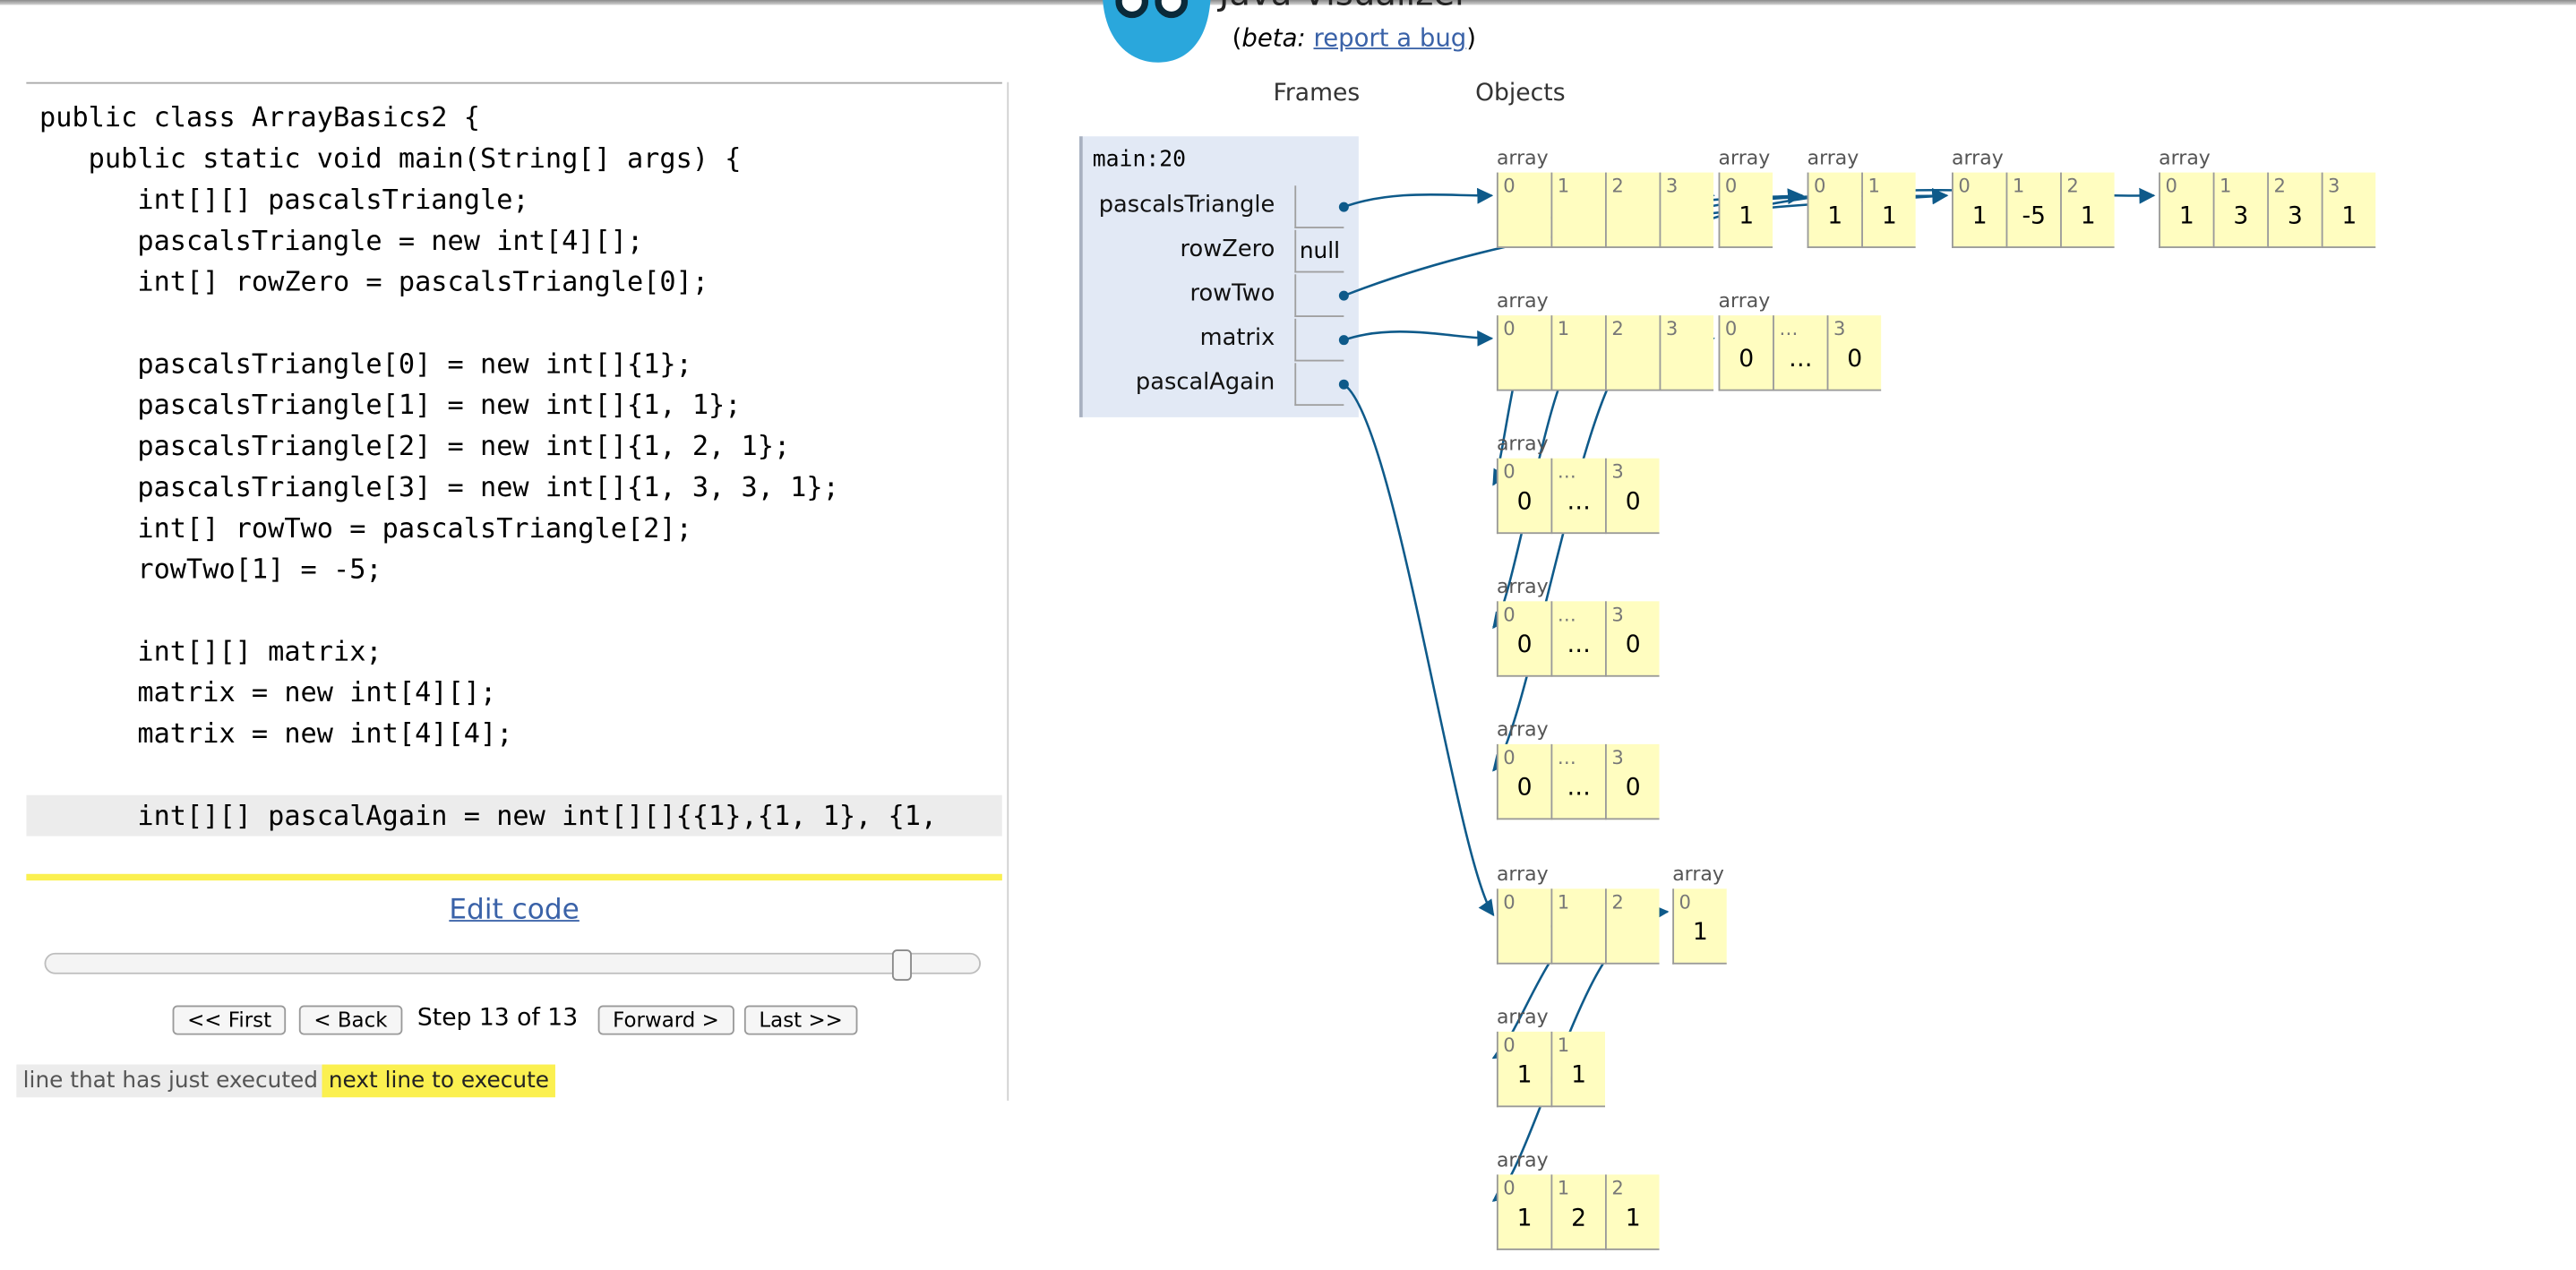 The image size is (2576, 1270). Describe the element at coordinates (1232, 293) in the screenshot. I see `frame-variable-name: rowTwo` at that location.